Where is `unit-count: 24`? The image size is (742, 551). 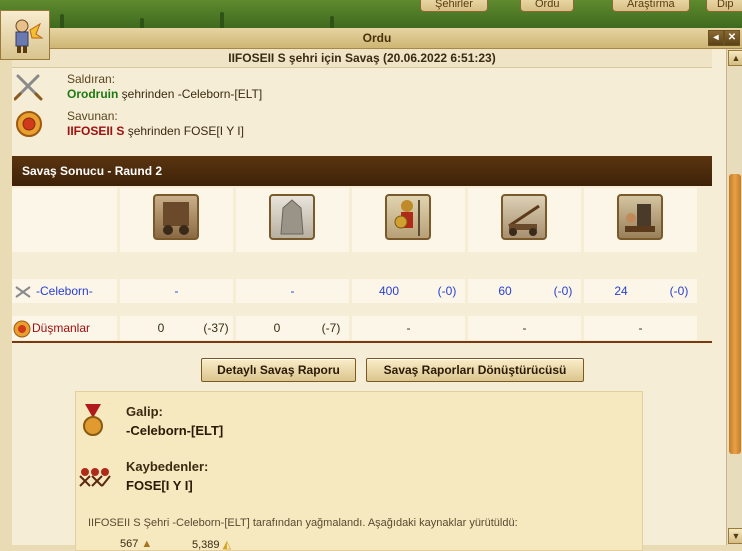
unit-count: 24 is located at coordinates (621, 291).